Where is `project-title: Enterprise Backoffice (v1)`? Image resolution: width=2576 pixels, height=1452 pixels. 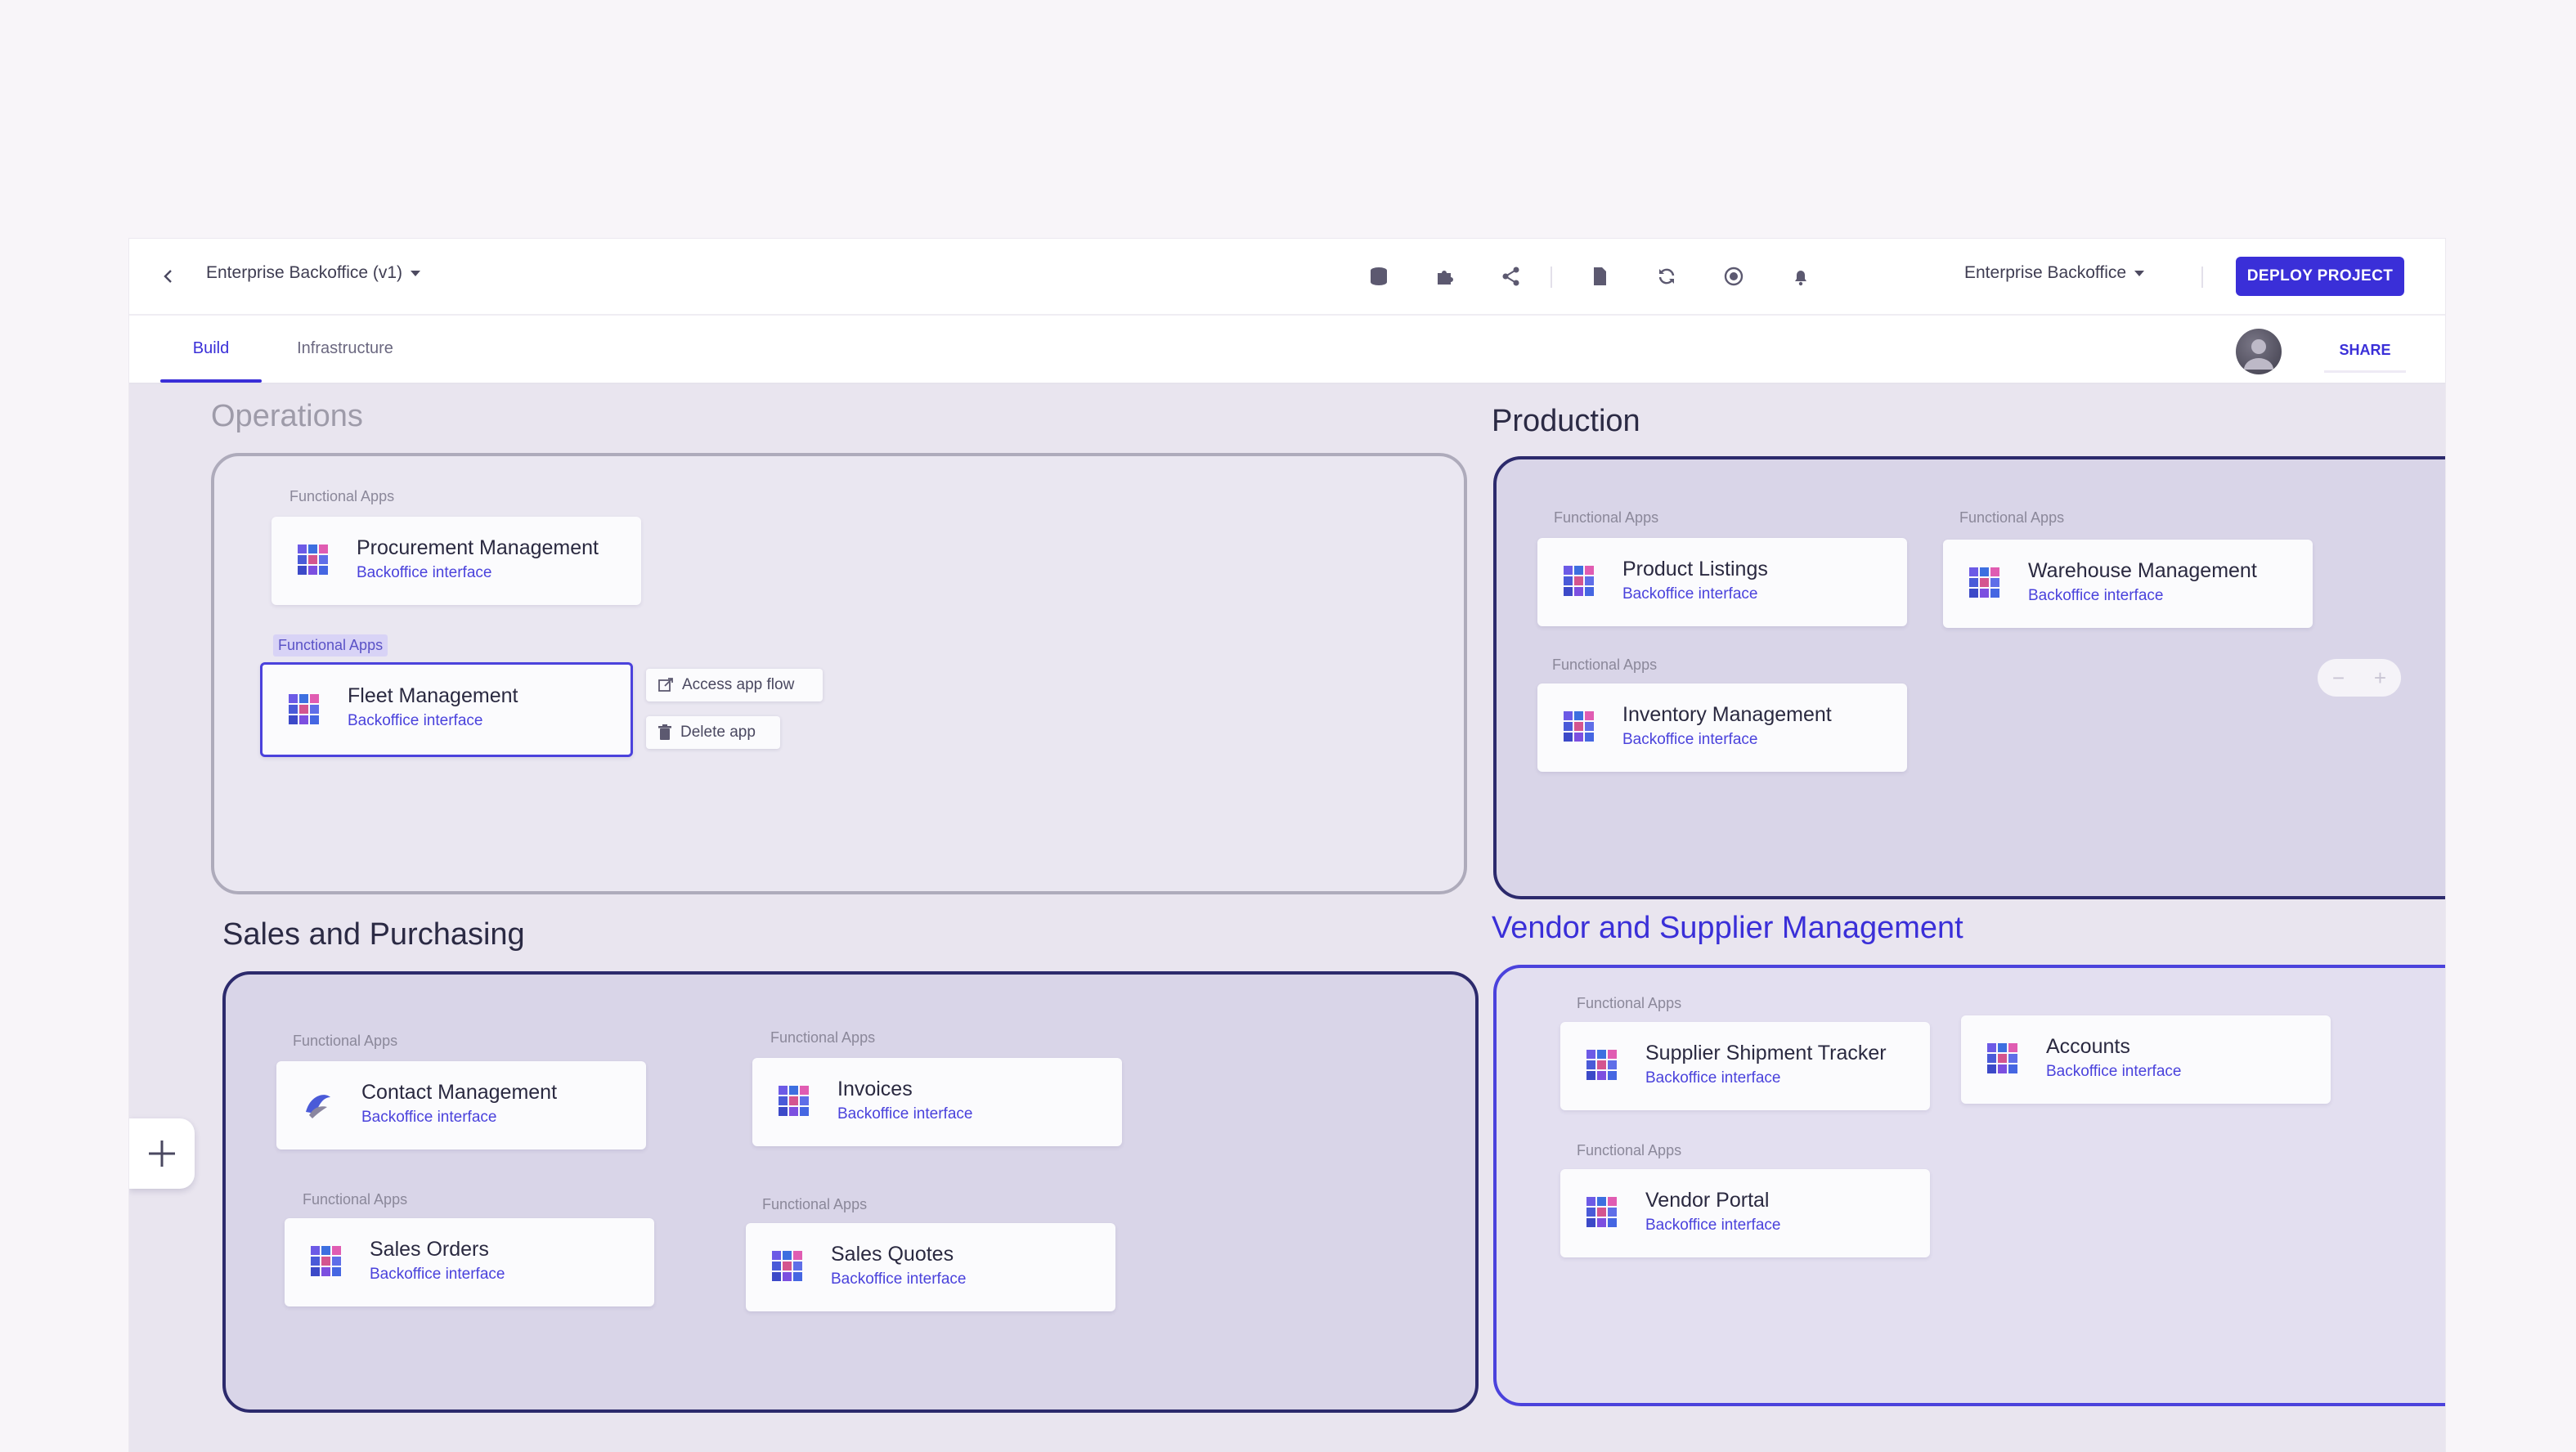 project-title: Enterprise Backoffice (v1) is located at coordinates (304, 272).